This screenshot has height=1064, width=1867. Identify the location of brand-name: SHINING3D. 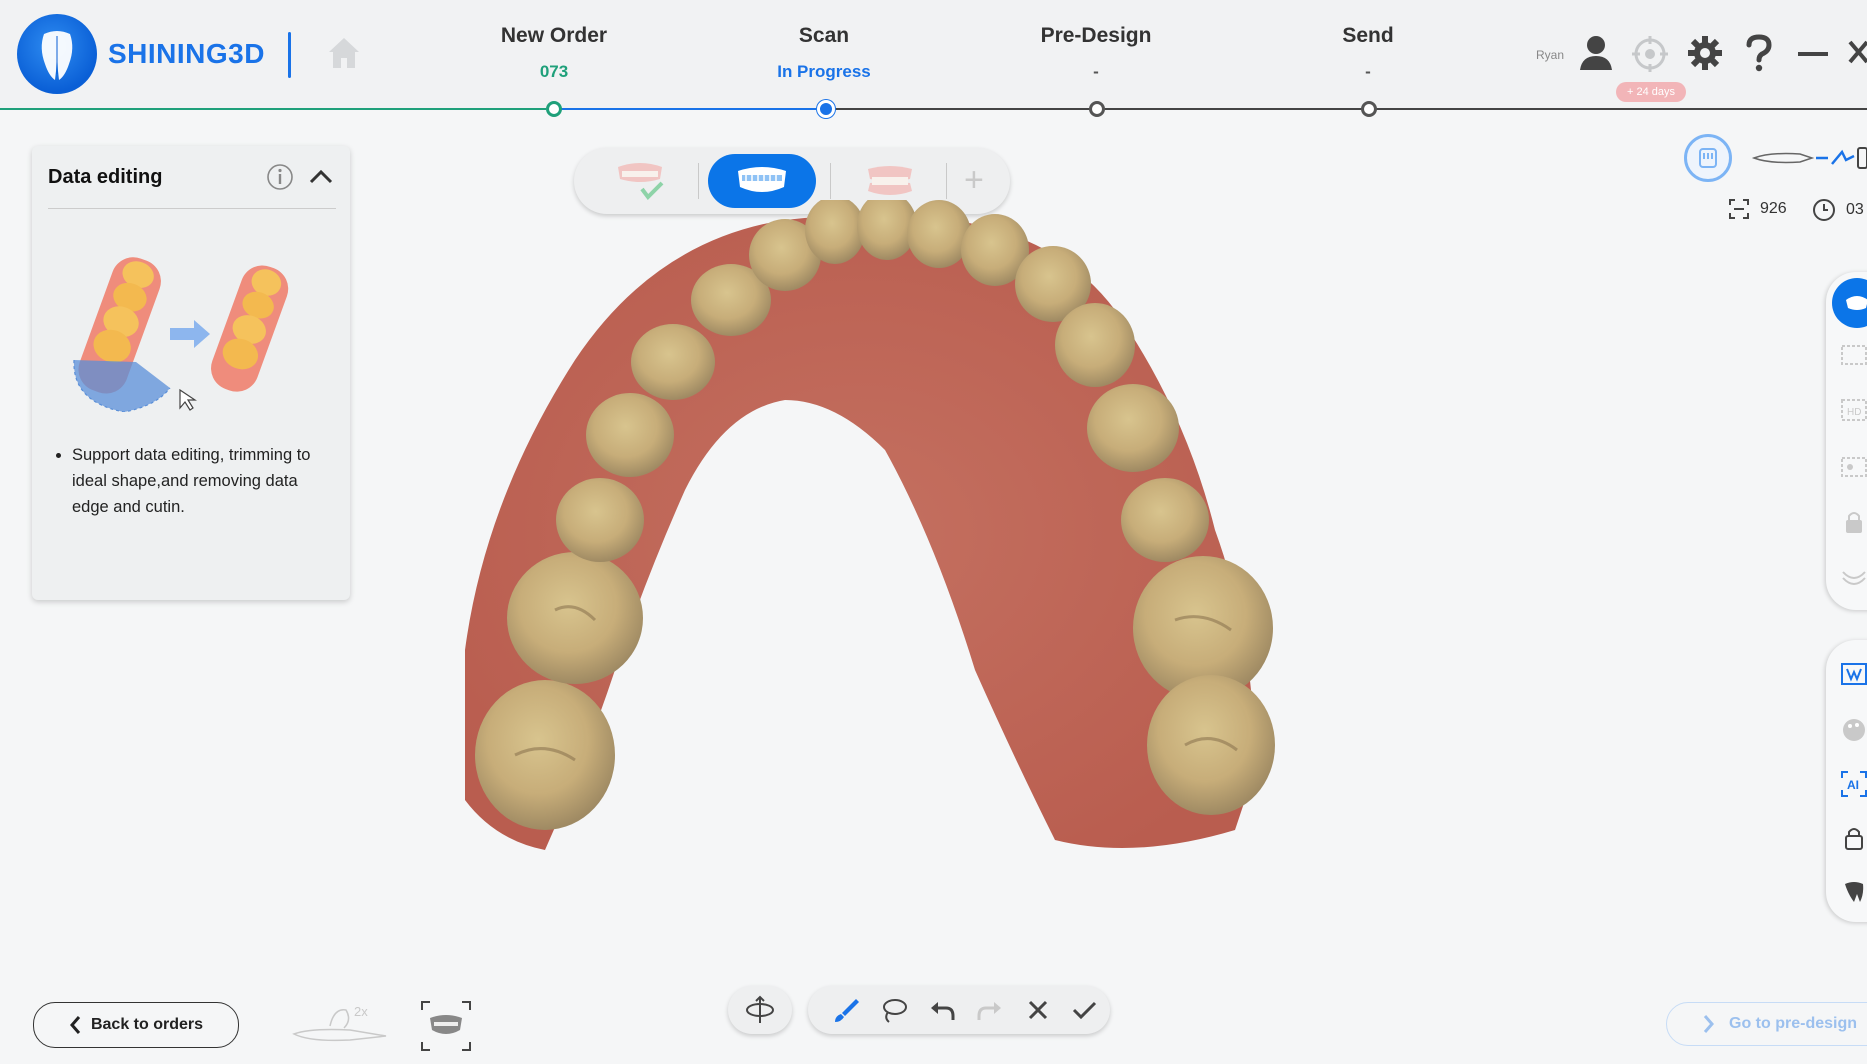
(186, 53).